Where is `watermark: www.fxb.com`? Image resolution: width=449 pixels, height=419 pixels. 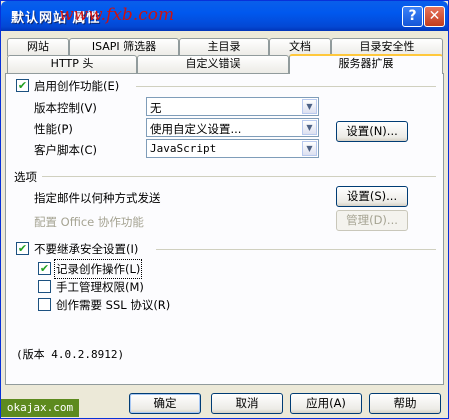
watermark: www.fxb.com is located at coordinates (117, 15).